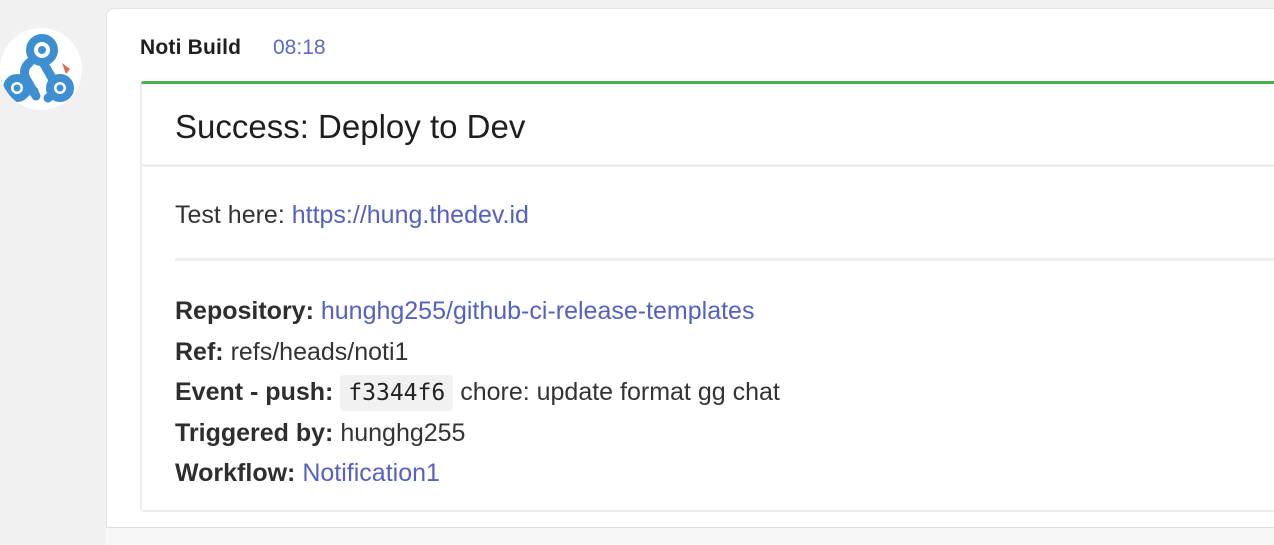 Image resolution: width=1274 pixels, height=545 pixels. I want to click on workflow-link: Notification1, so click(371, 473).